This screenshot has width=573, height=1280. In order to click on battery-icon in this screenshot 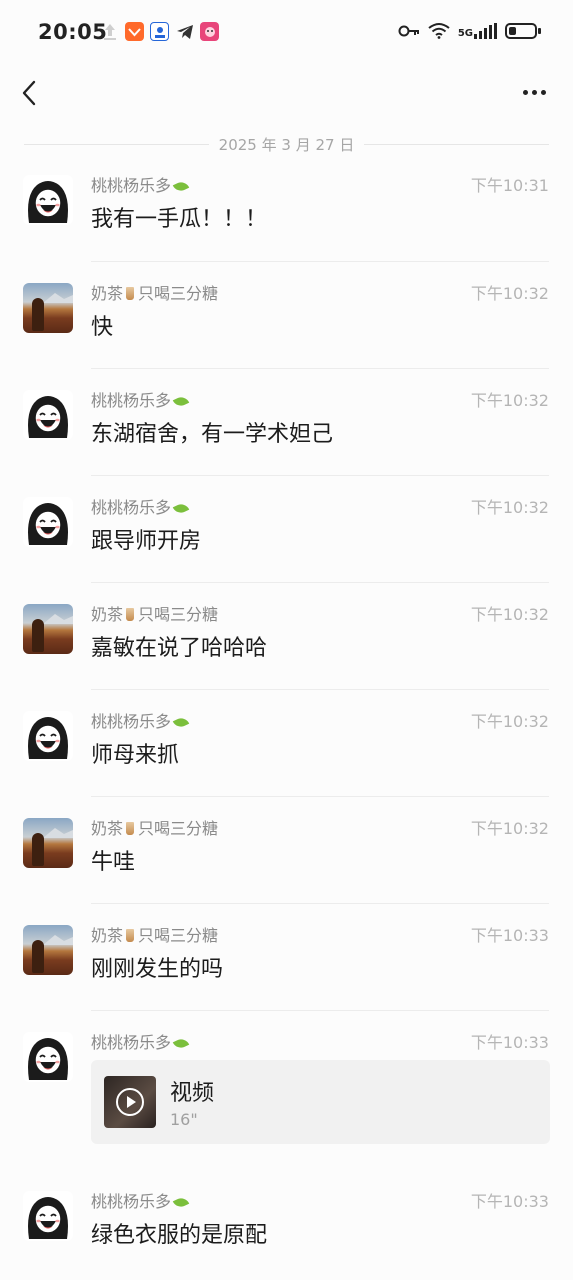, I will do `click(523, 30)`.